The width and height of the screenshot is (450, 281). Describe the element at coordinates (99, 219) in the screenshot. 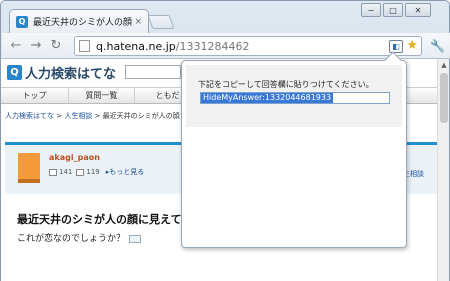

I see `question-title: 最近天井のシミが人の顔に見えて` at that location.